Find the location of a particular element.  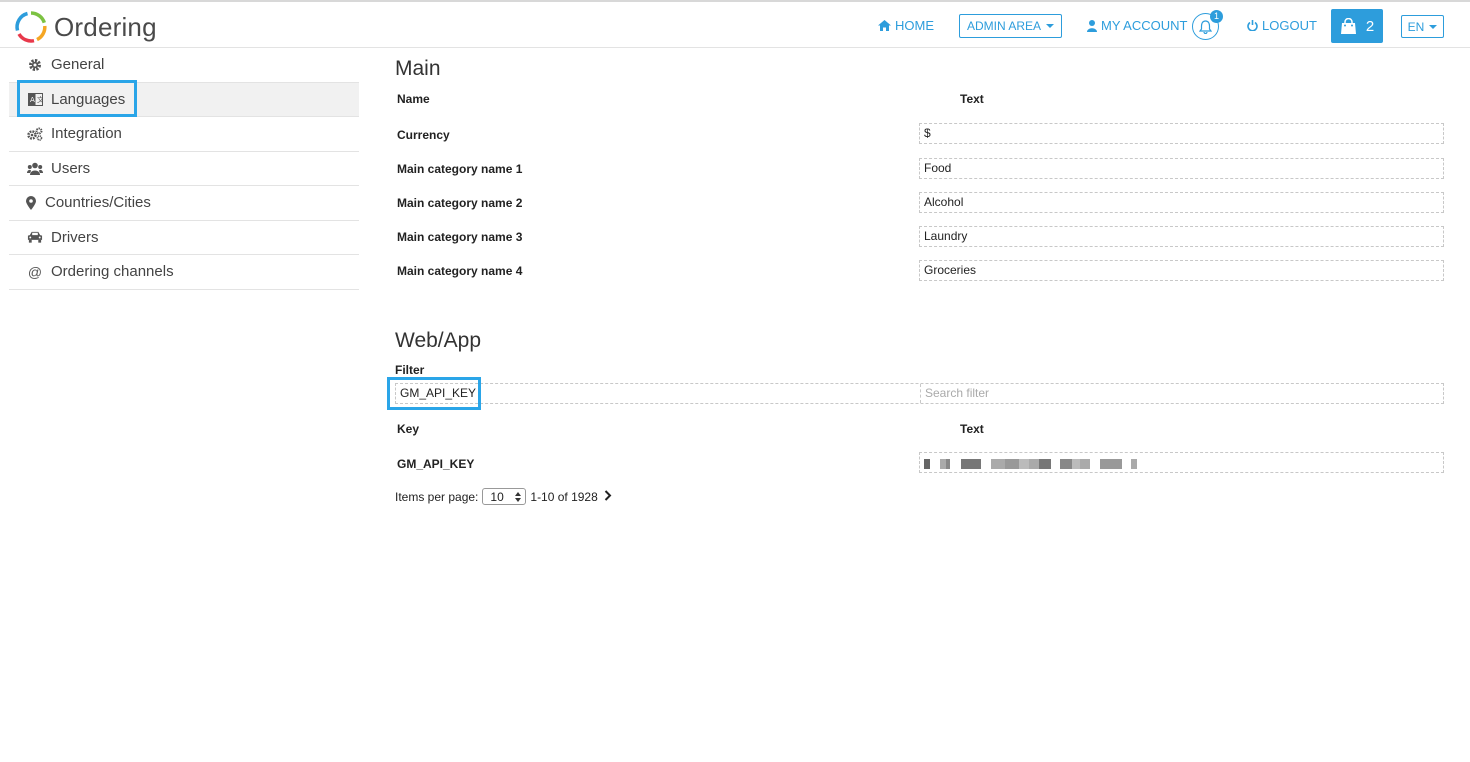

next-page-button is located at coordinates (608, 496).